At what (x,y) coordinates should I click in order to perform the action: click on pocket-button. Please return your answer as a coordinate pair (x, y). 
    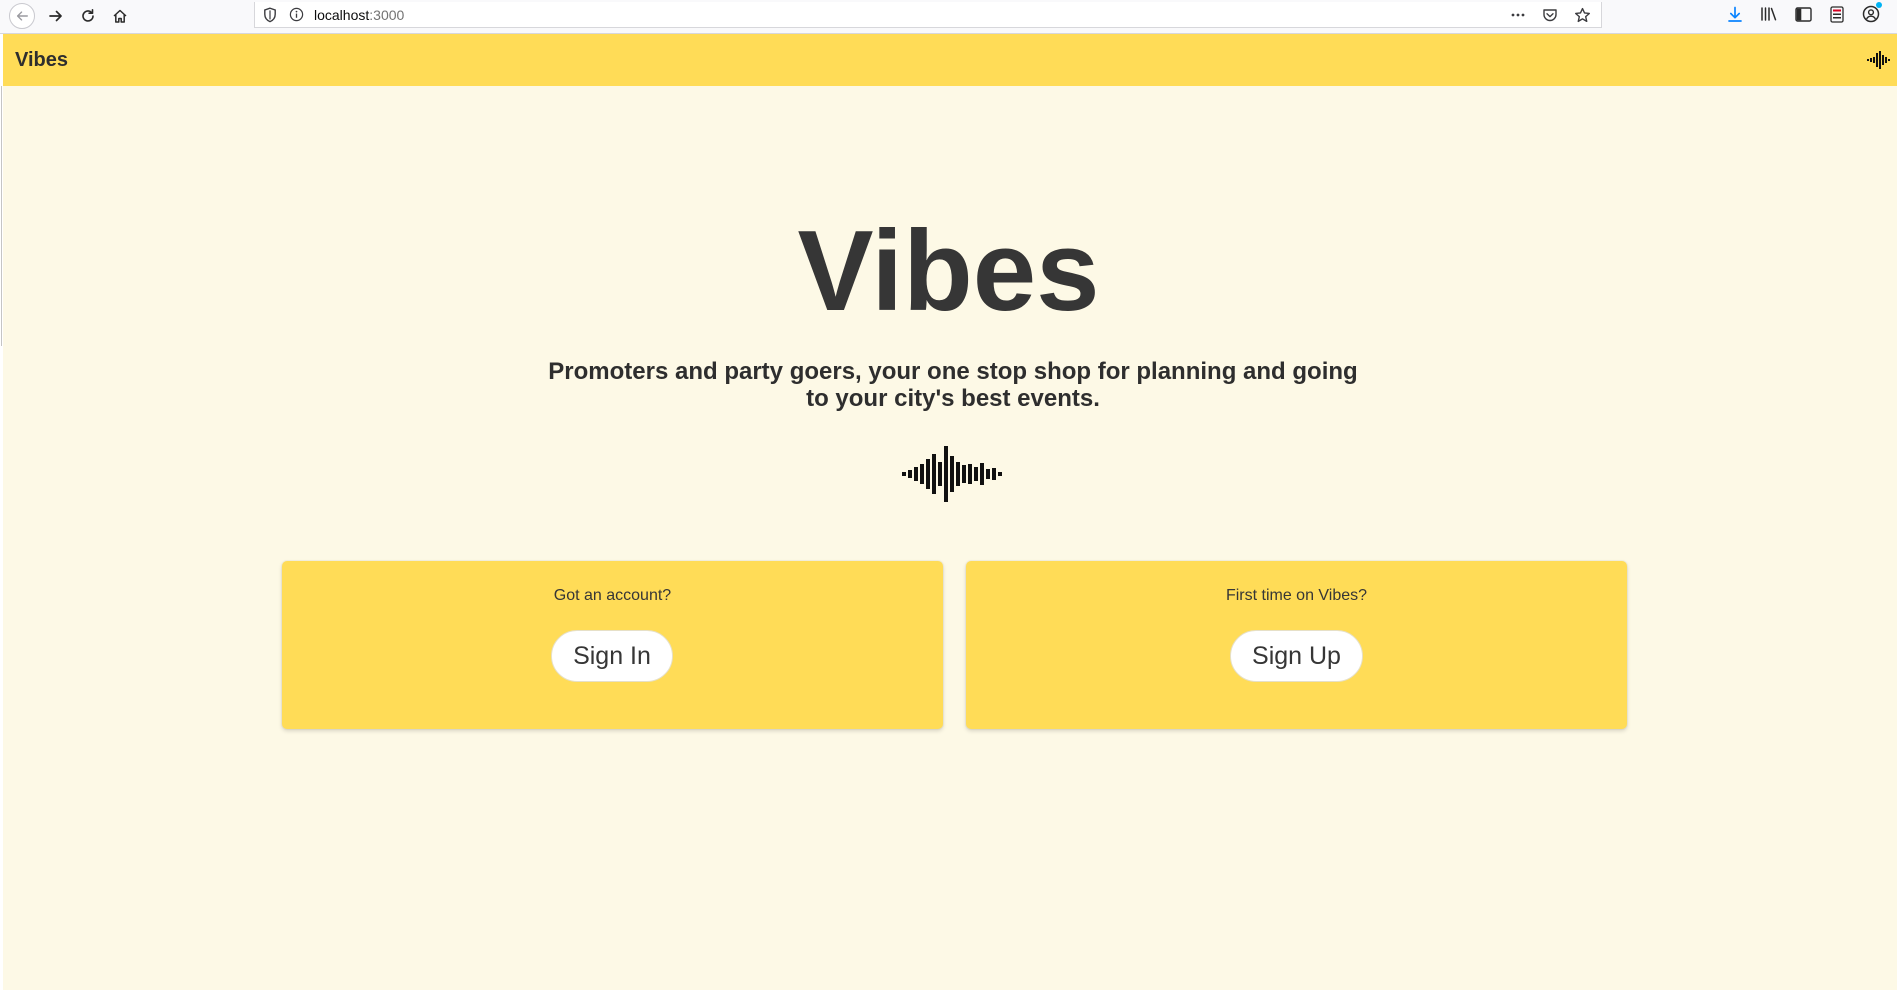
    Looking at the image, I should click on (1550, 15).